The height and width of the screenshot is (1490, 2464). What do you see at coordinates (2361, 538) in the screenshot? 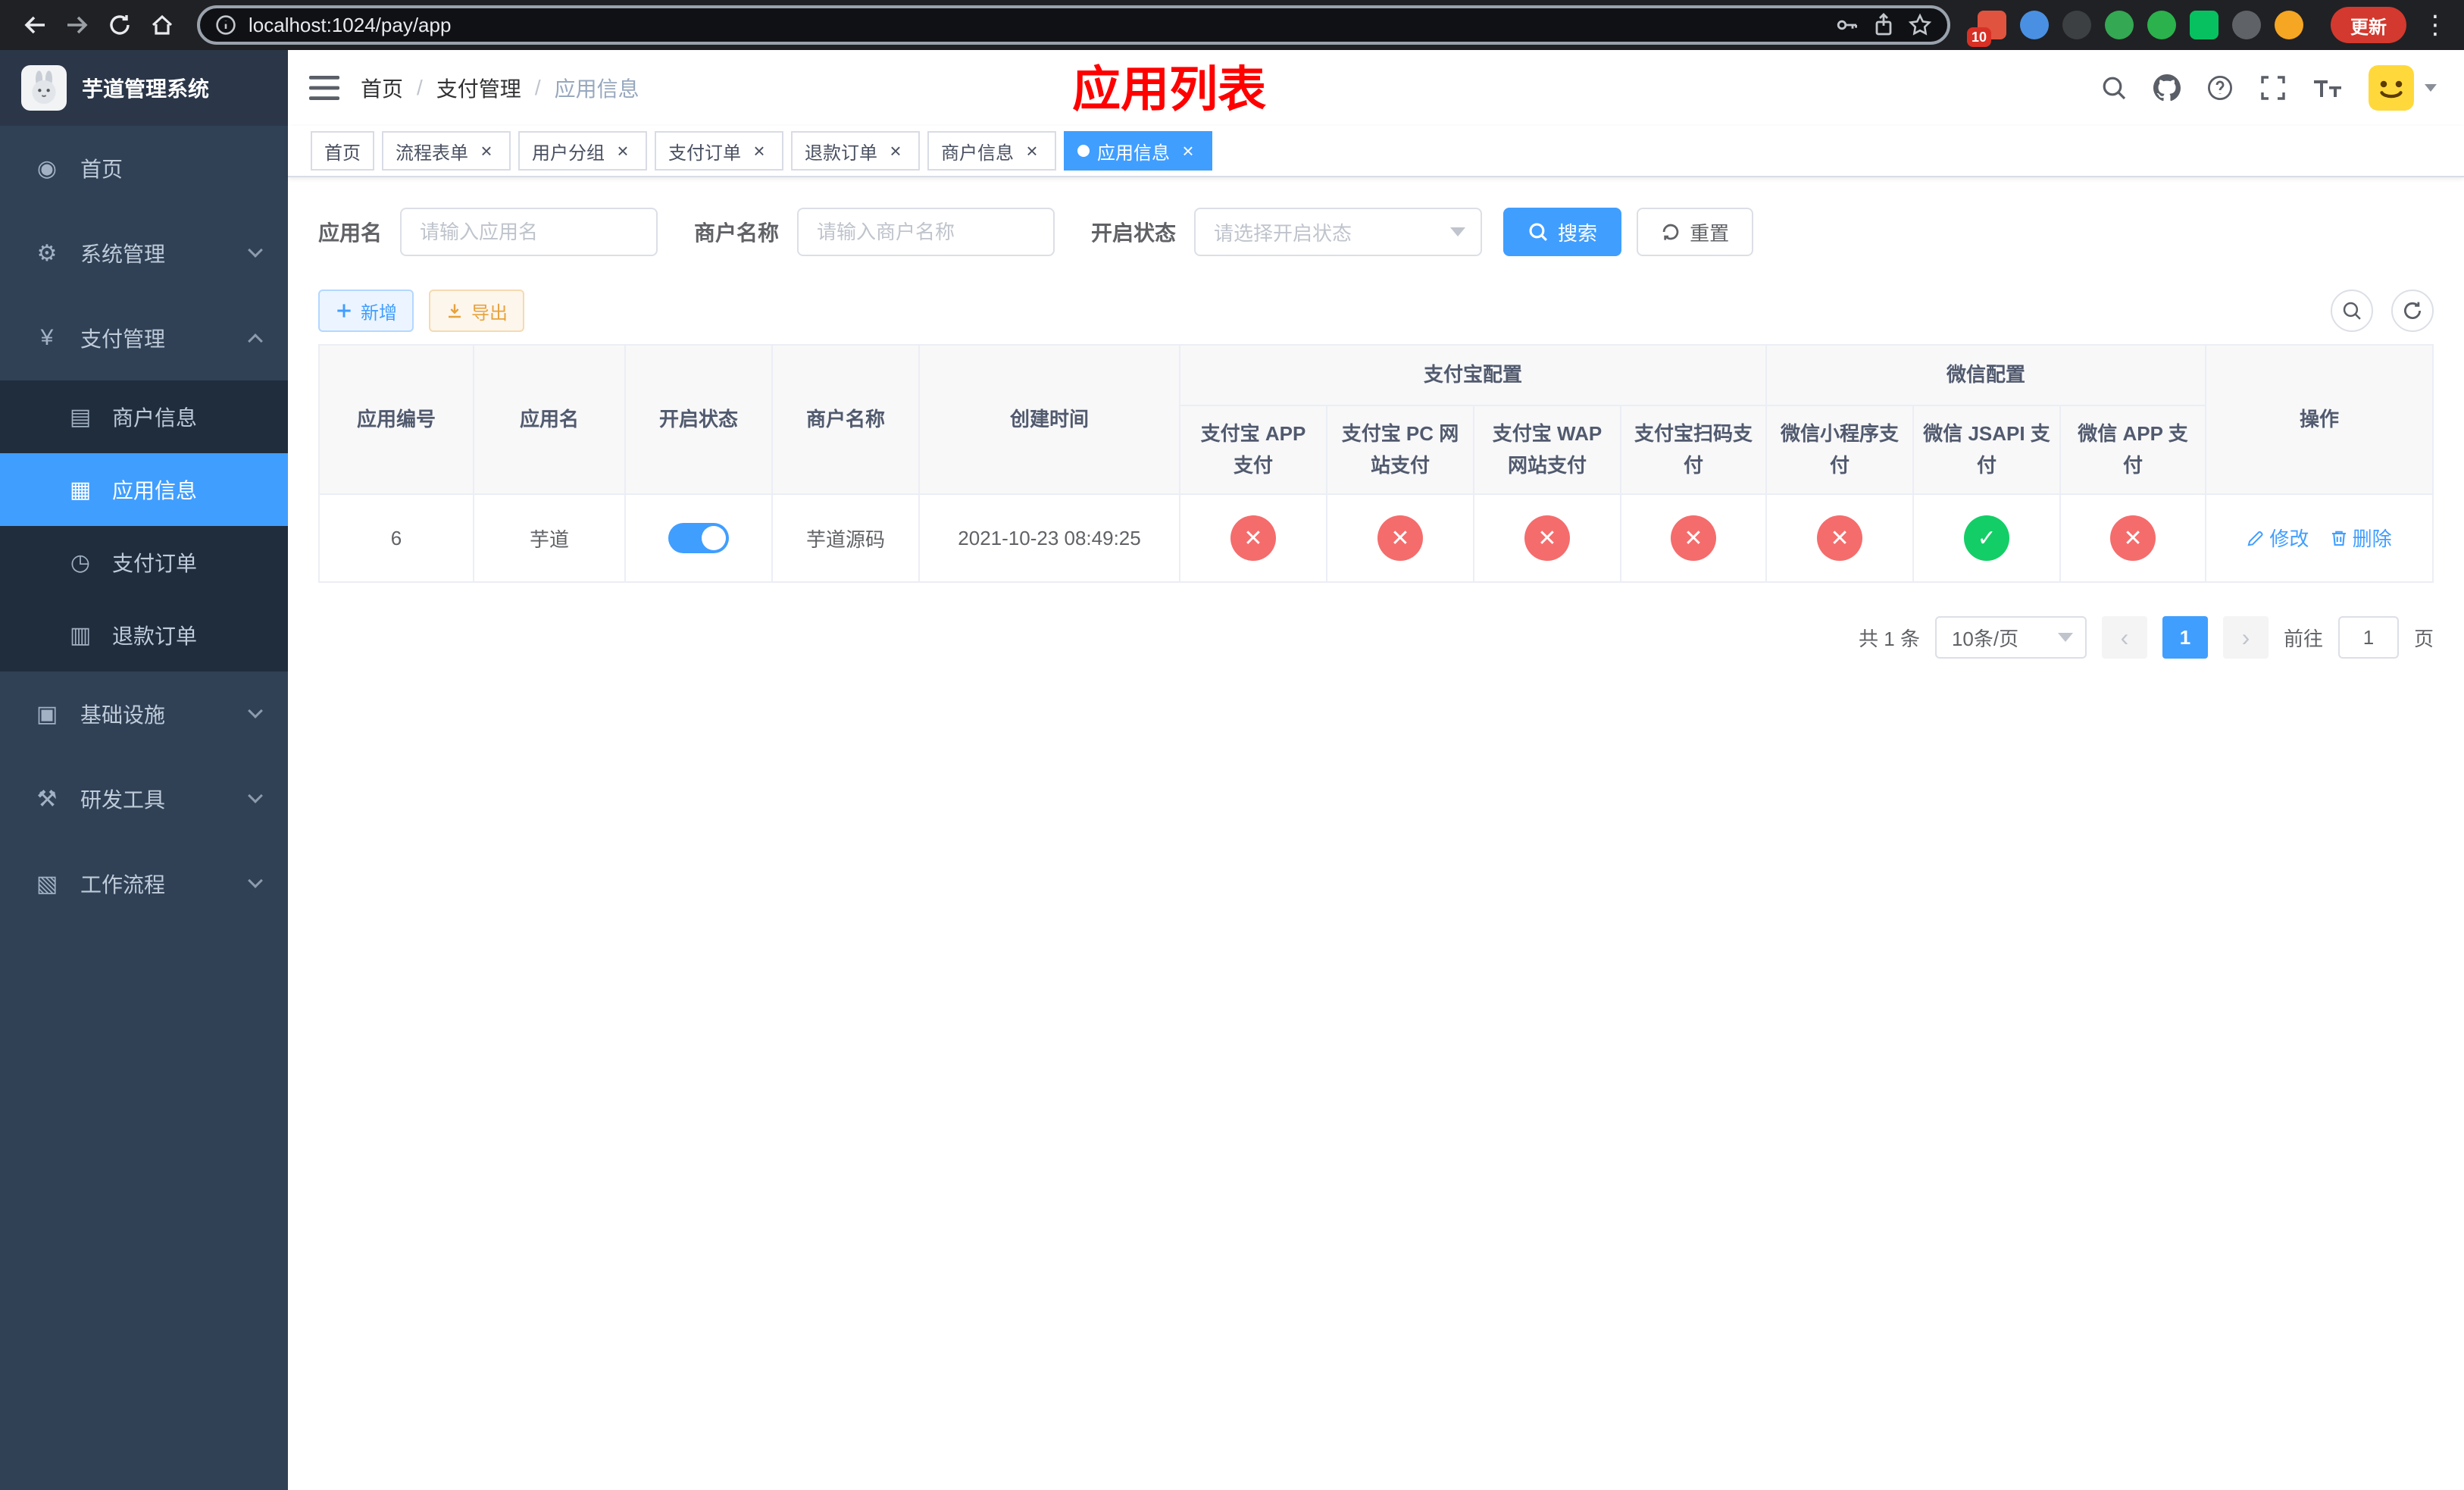
I see `delete-button: 删除` at bounding box center [2361, 538].